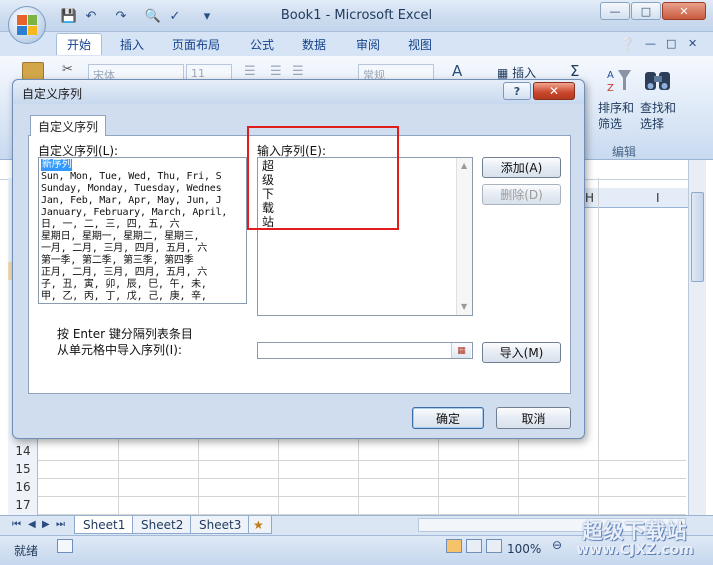  Describe the element at coordinates (110, 225) in the screenshot. I see `list-item: 日, 一, 二, 三, 四, 五, 六` at that location.